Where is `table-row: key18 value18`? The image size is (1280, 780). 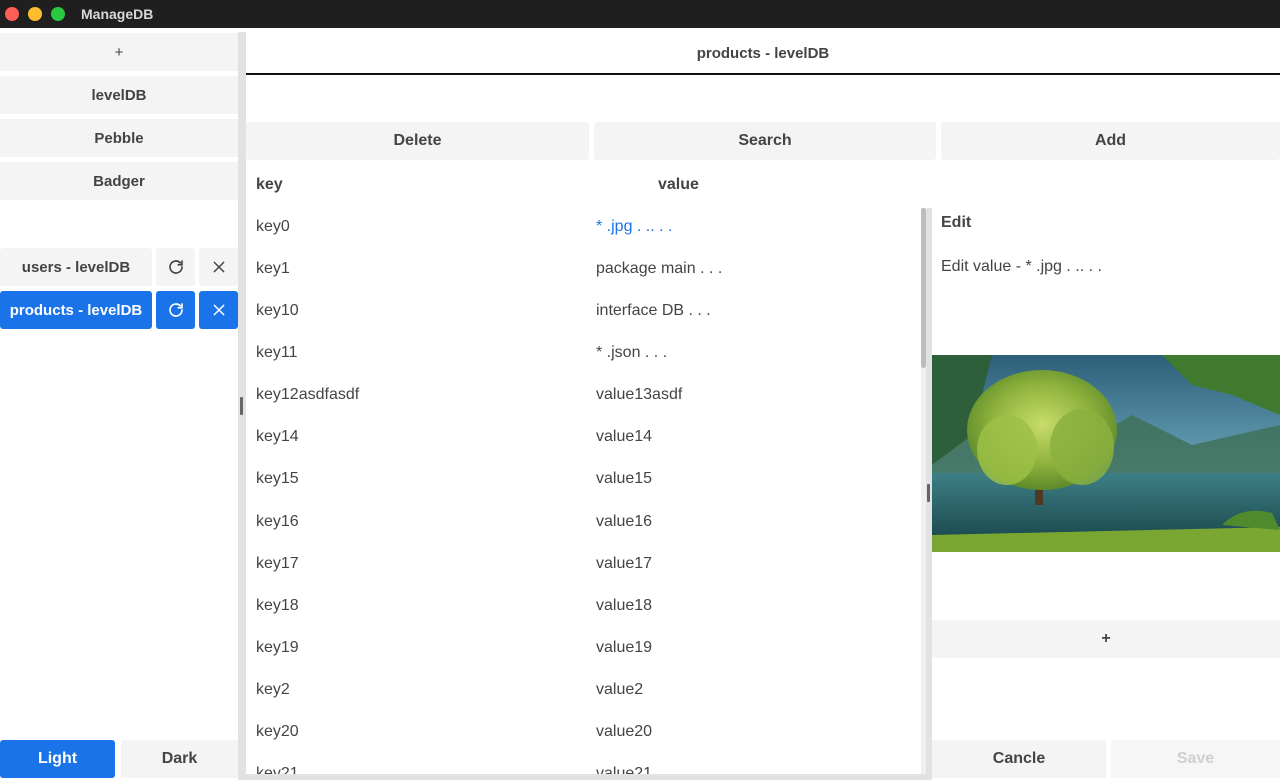
table-row: key18 value18 is located at coordinates (586, 606).